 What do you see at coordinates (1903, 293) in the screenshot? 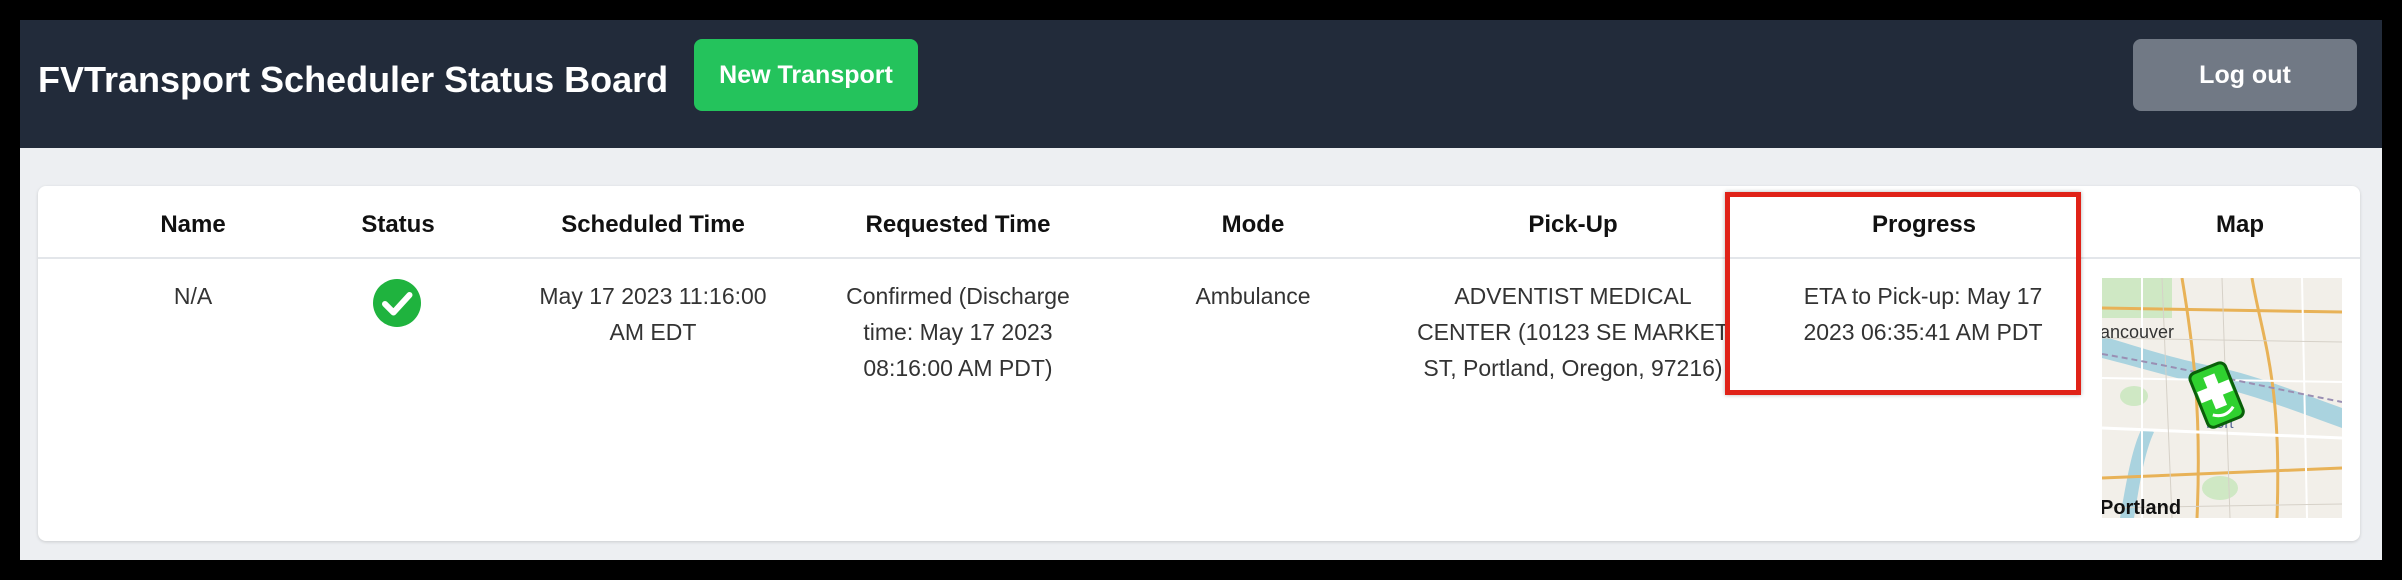
I see `progress-highlight-box` at bounding box center [1903, 293].